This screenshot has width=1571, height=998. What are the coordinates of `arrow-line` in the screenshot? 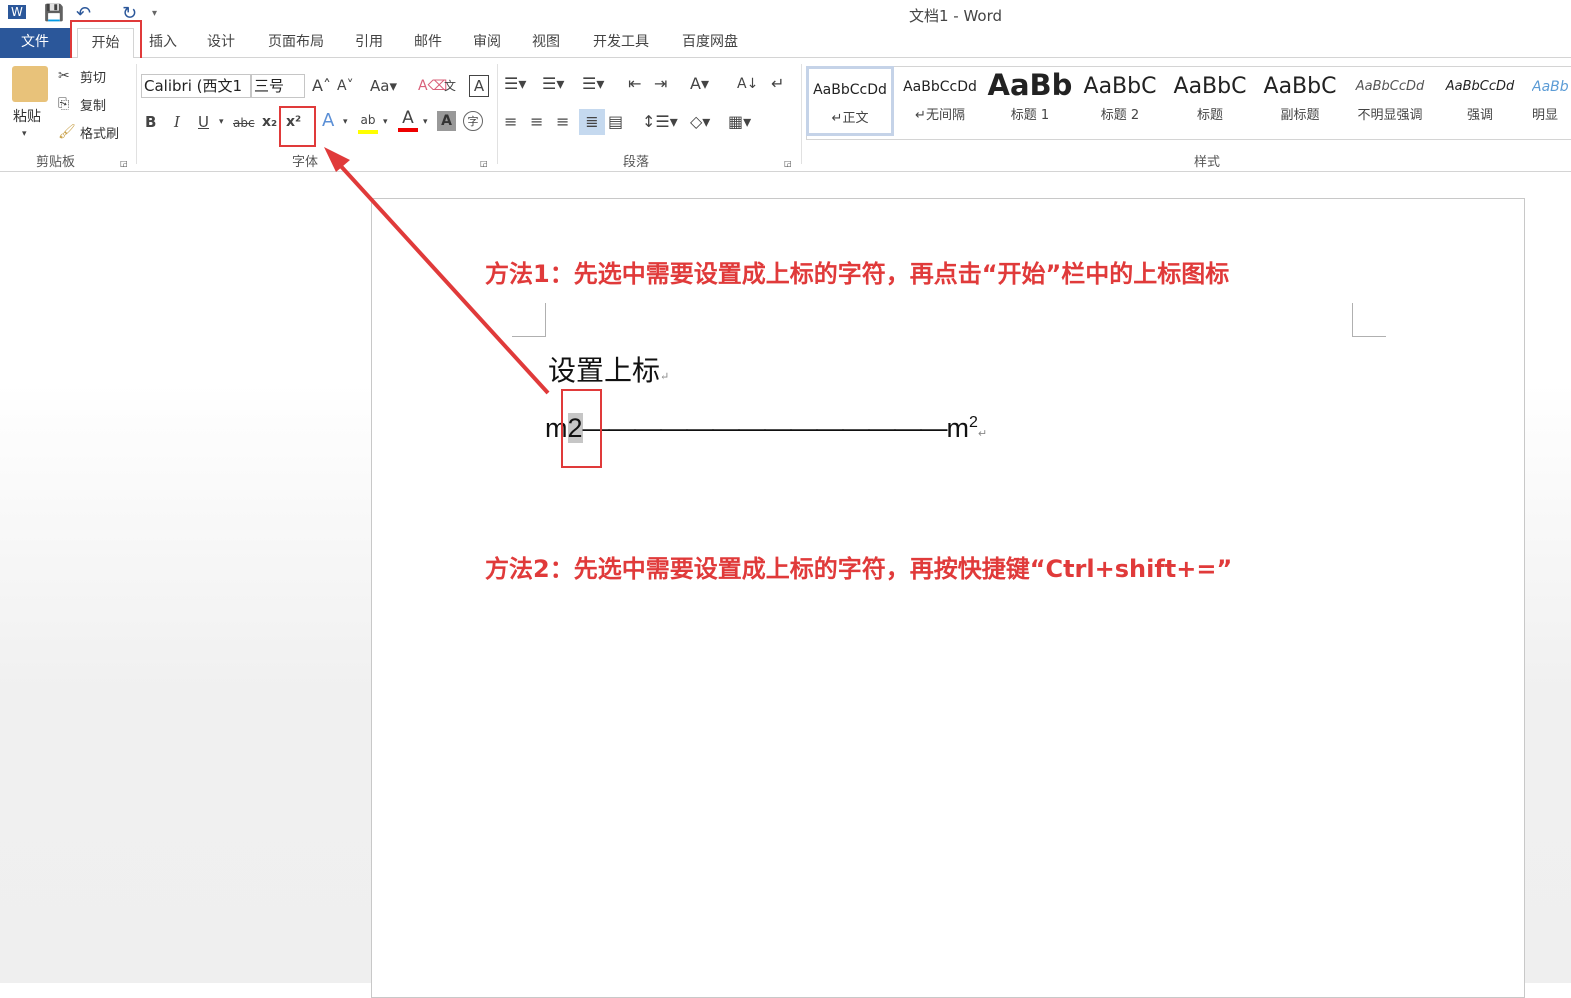 It's located at (443, 278).